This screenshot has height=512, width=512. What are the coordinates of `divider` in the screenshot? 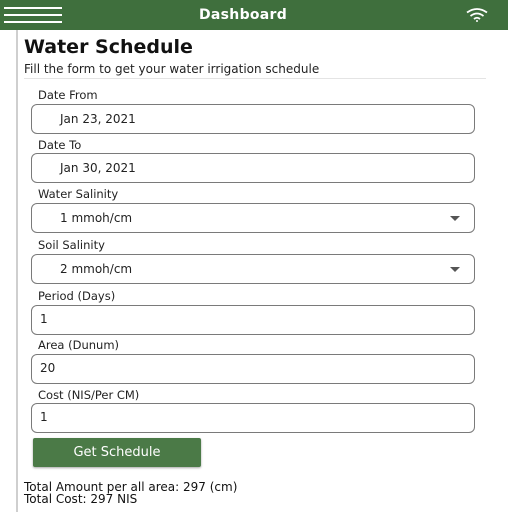 It's located at (255, 78).